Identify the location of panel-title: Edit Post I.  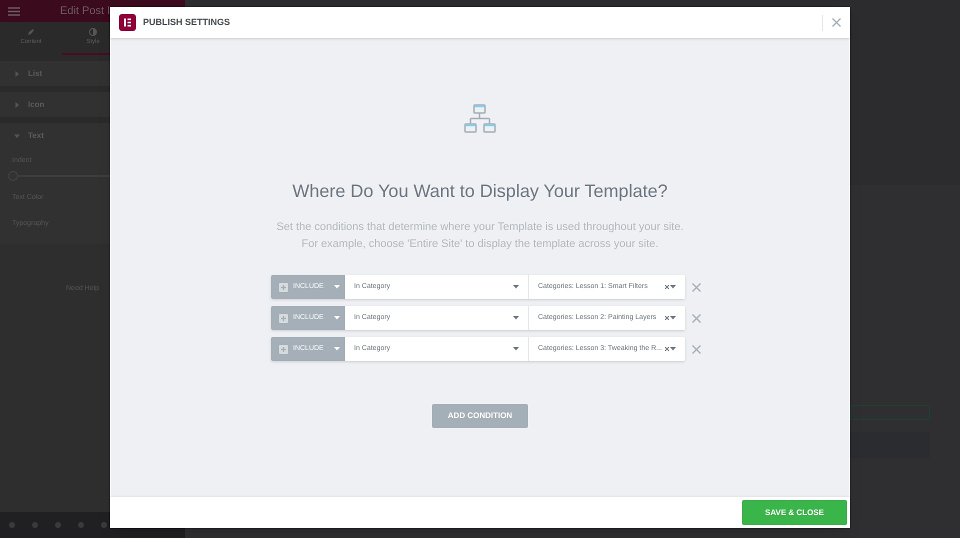
(85, 11).